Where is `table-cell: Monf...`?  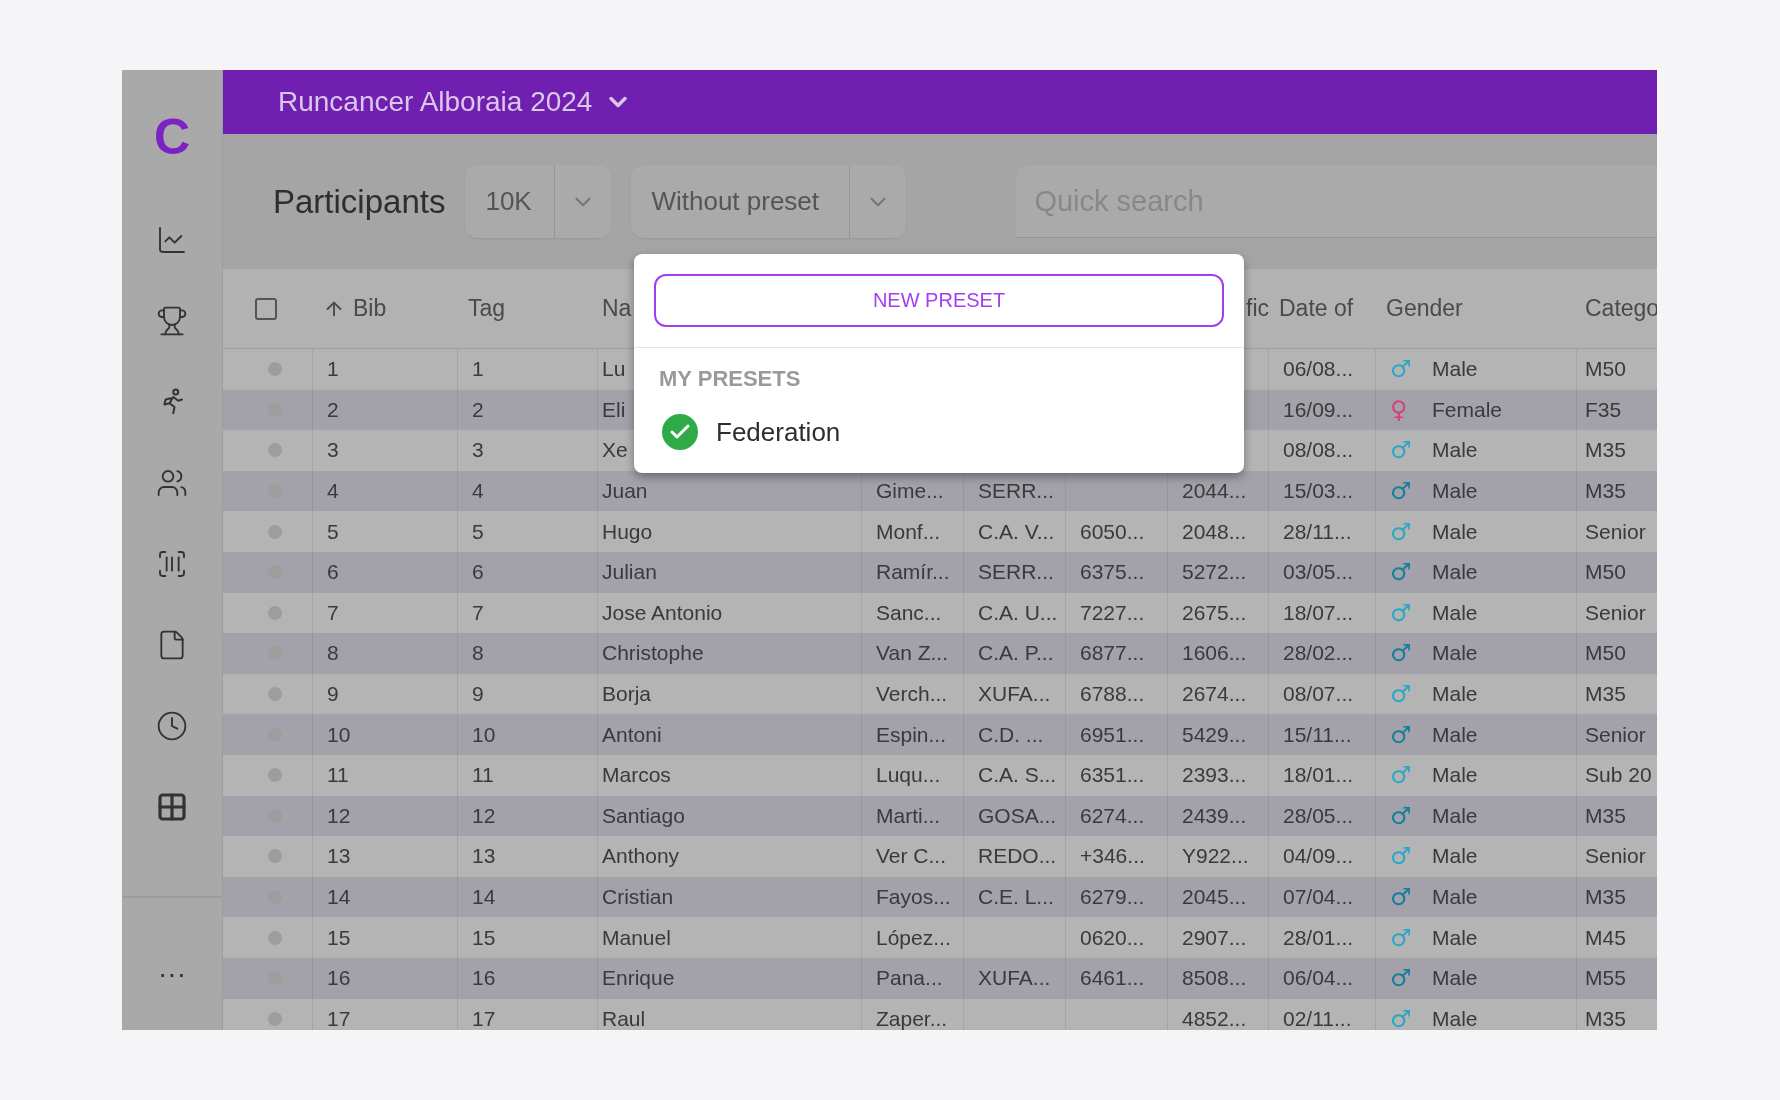 table-cell: Monf... is located at coordinates (908, 531).